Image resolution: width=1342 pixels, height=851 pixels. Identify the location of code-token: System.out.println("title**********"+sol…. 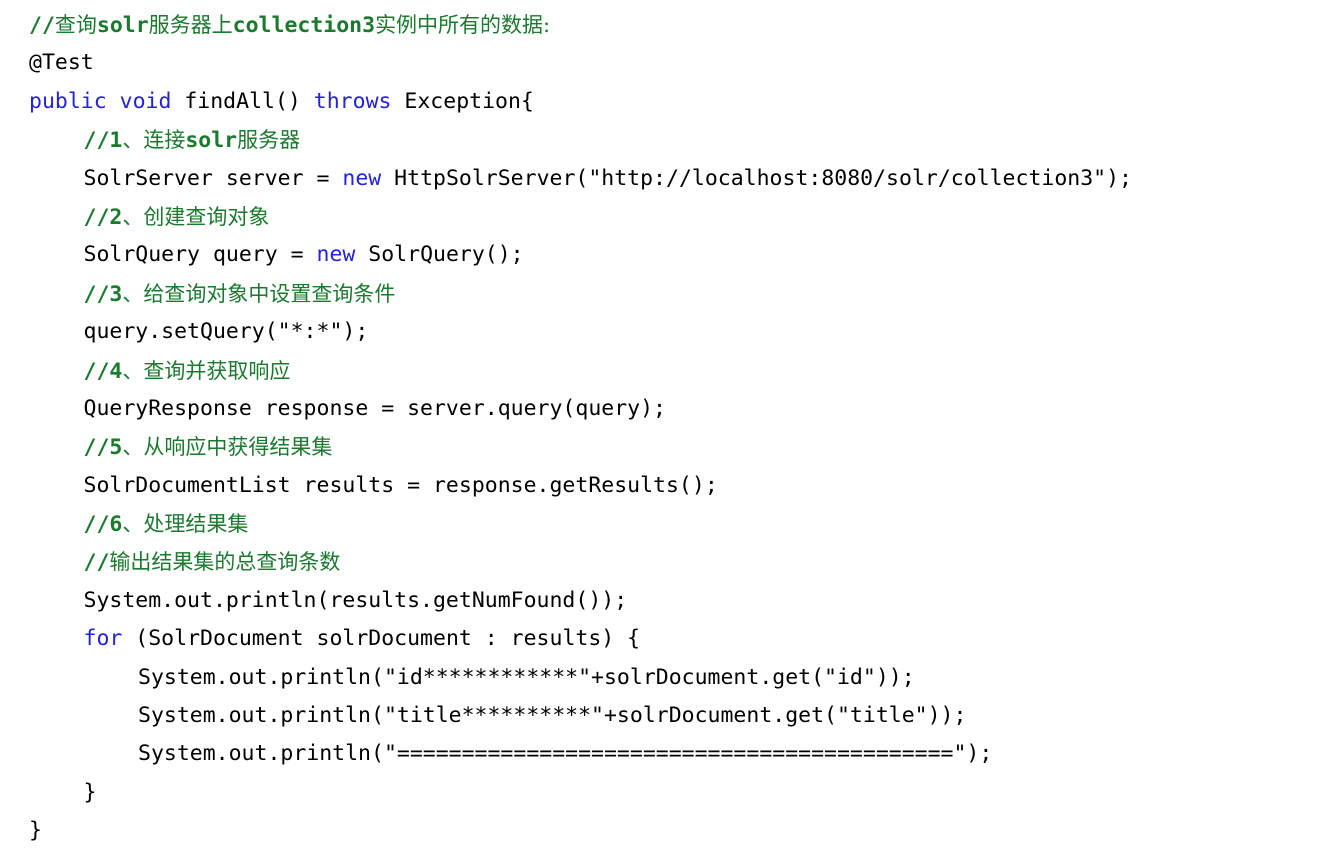
(552, 716).